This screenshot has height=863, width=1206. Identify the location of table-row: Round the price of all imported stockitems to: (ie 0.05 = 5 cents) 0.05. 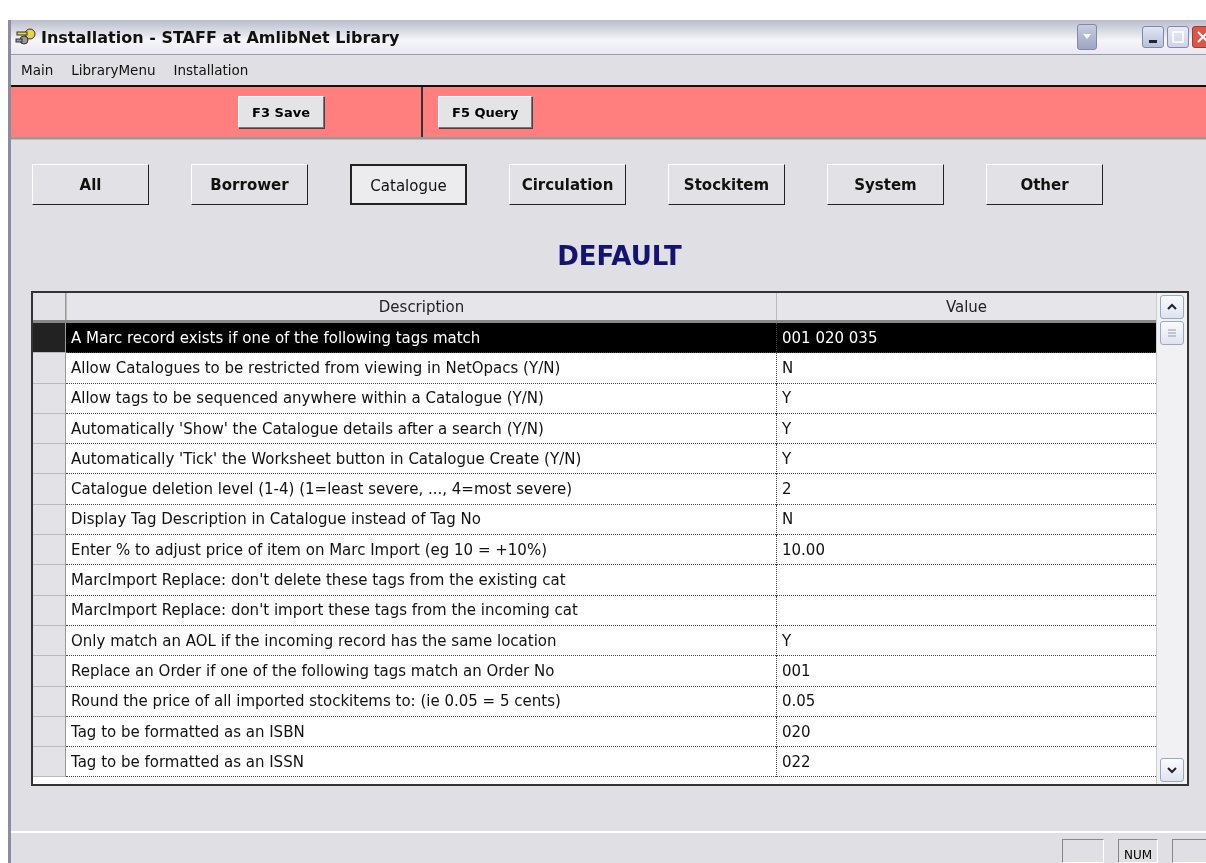
(594, 701).